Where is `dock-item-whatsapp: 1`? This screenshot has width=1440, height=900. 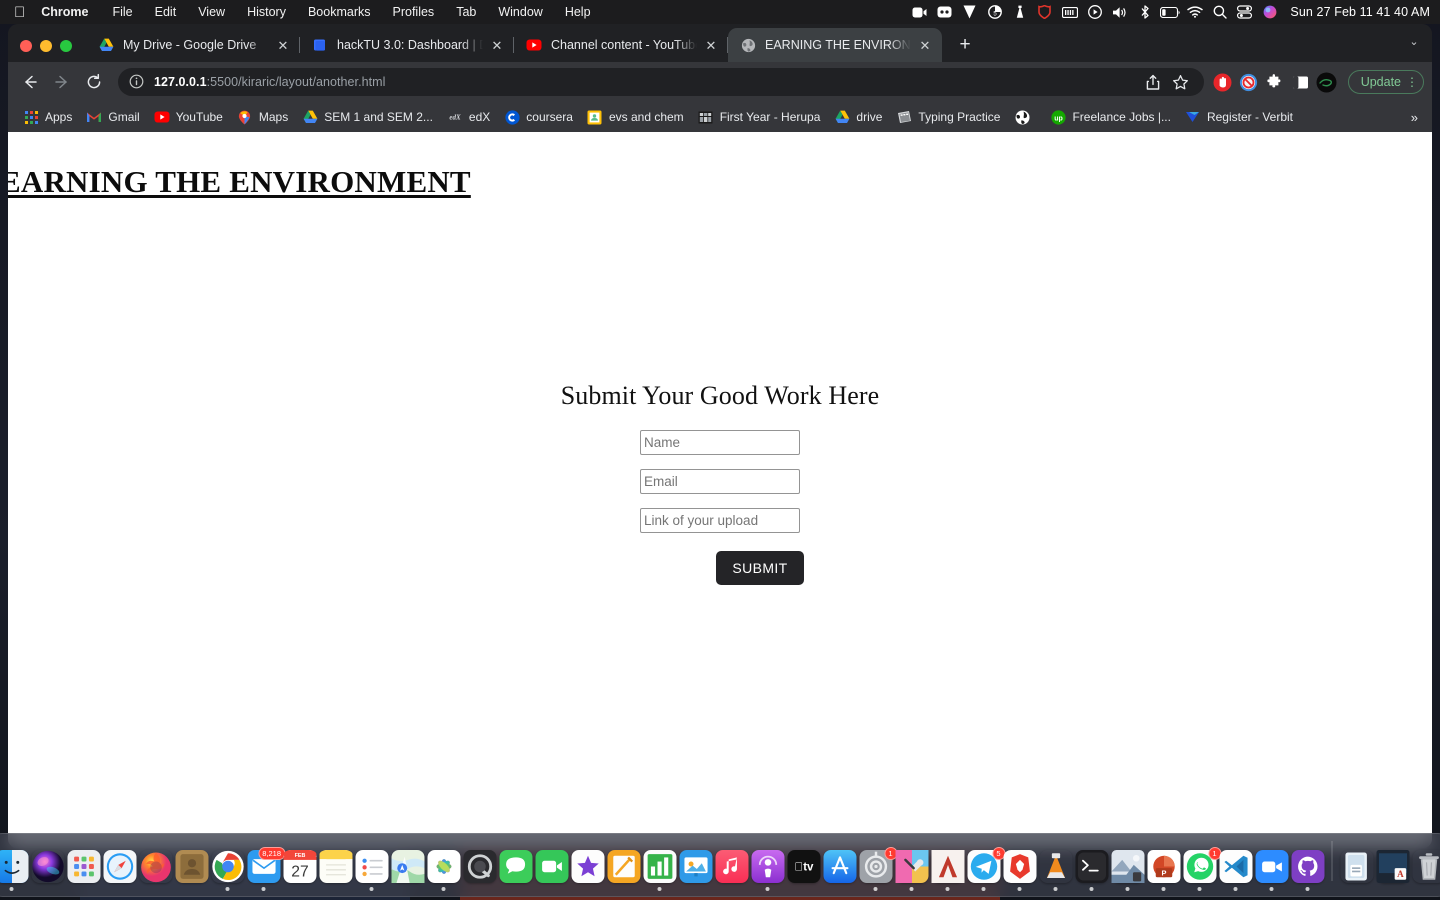
dock-item-whatsapp: 1 is located at coordinates (1202, 862).